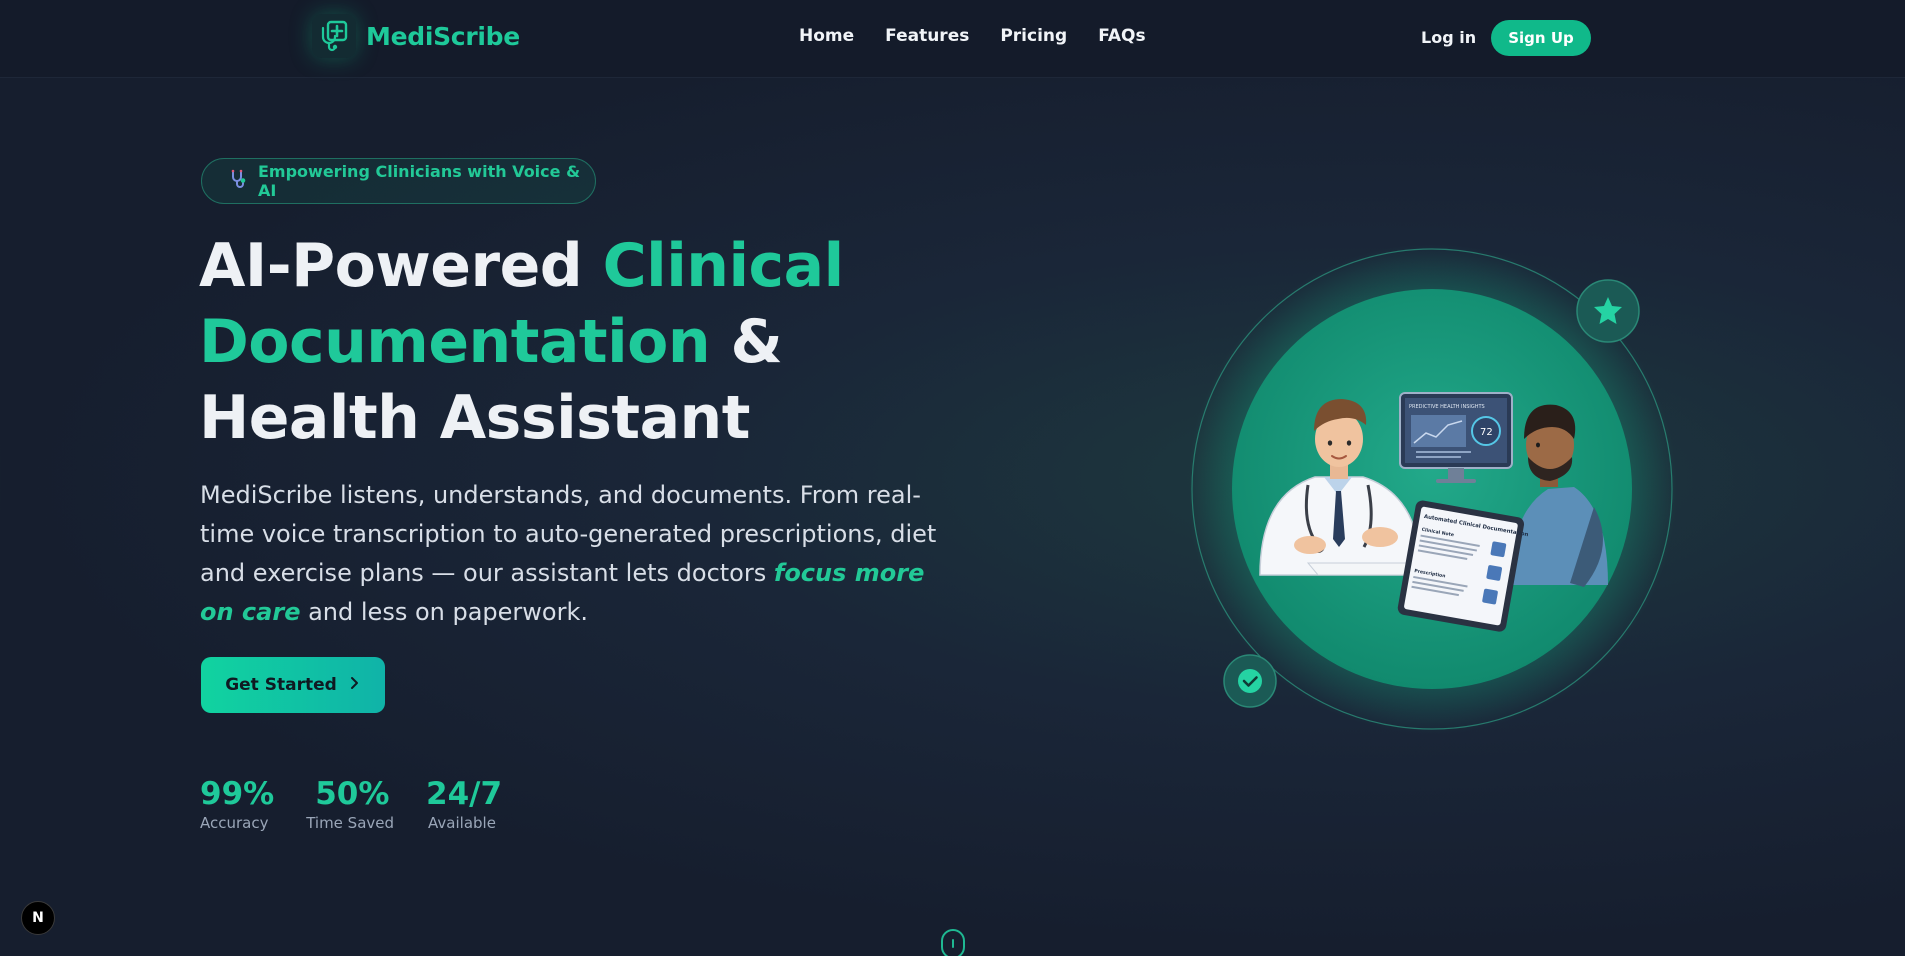 The image size is (1905, 956). What do you see at coordinates (234, 823) in the screenshot?
I see `stat-label: Accuracy` at bounding box center [234, 823].